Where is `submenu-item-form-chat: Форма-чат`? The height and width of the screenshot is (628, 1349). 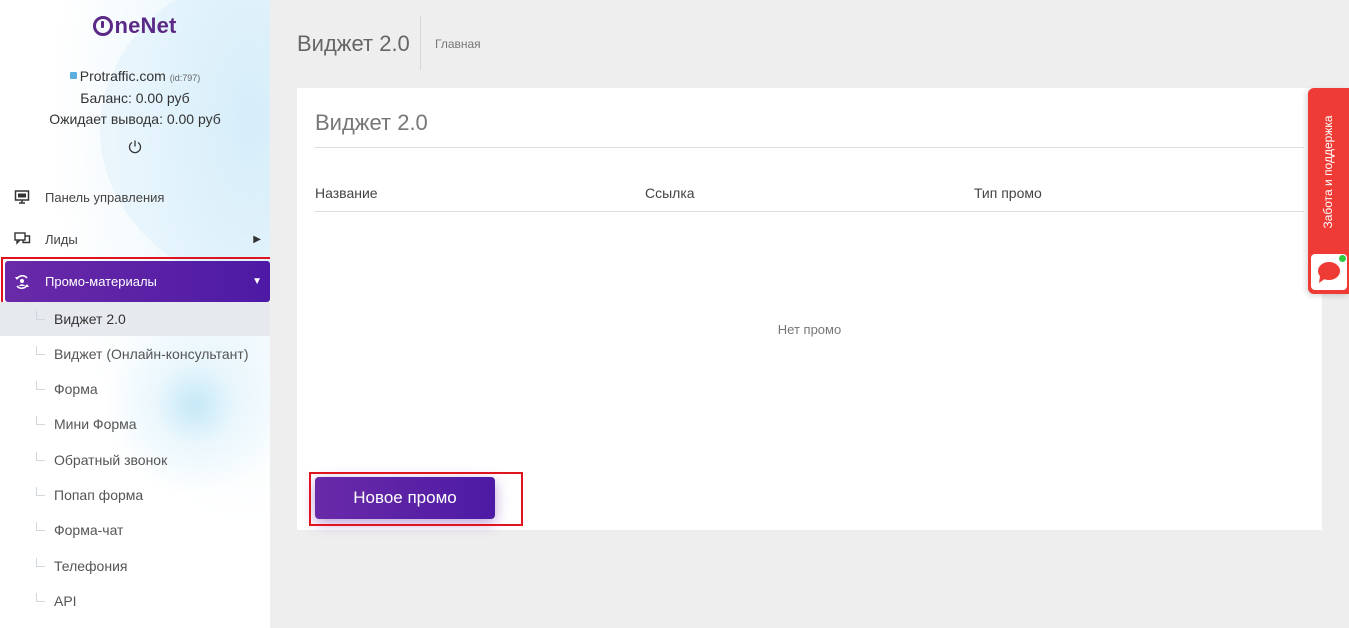 submenu-item-form-chat: Форма-чат is located at coordinates (135, 530).